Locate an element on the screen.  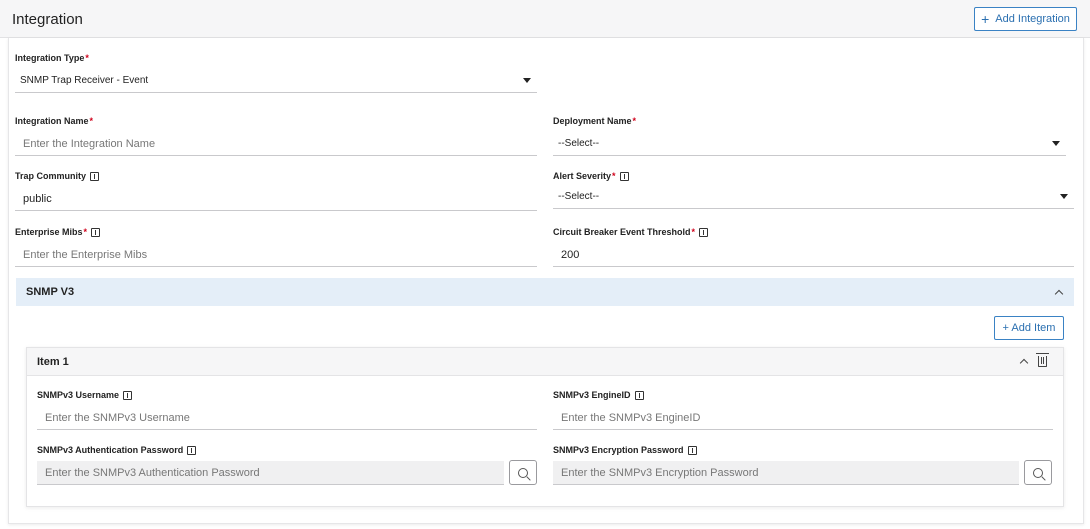
add-integration-button: + Add Integration is located at coordinates (1025, 19).